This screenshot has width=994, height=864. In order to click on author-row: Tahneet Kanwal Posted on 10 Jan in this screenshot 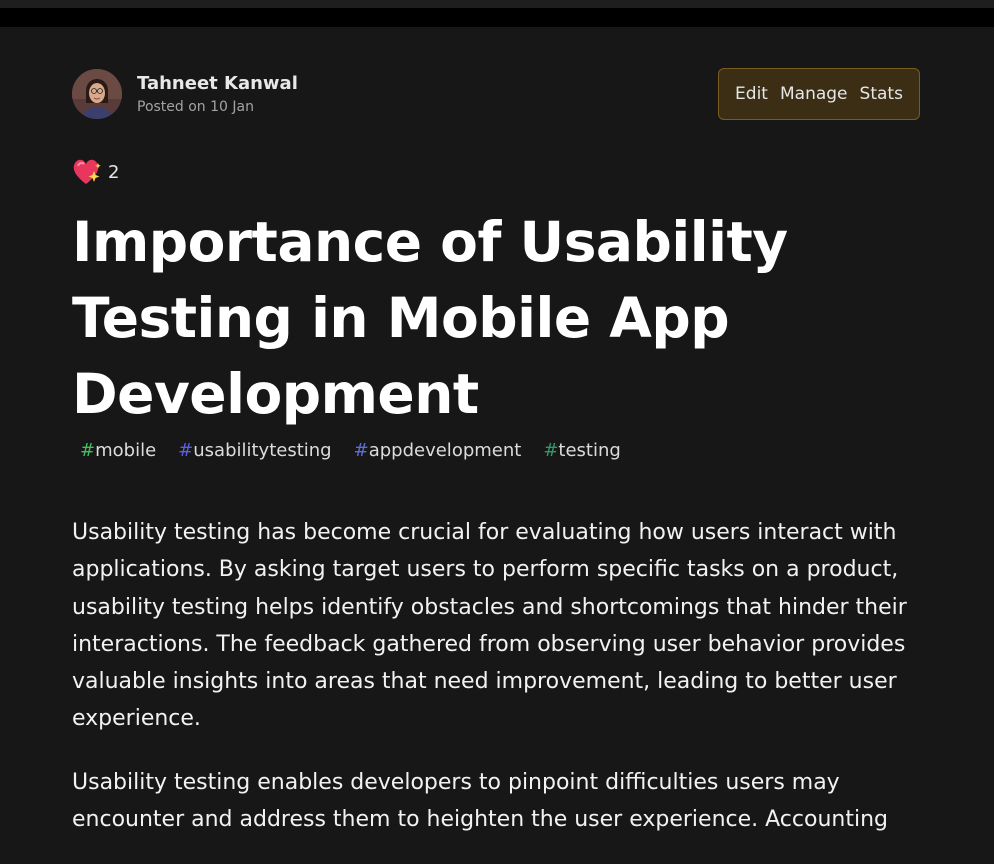, I will do `click(185, 94)`.